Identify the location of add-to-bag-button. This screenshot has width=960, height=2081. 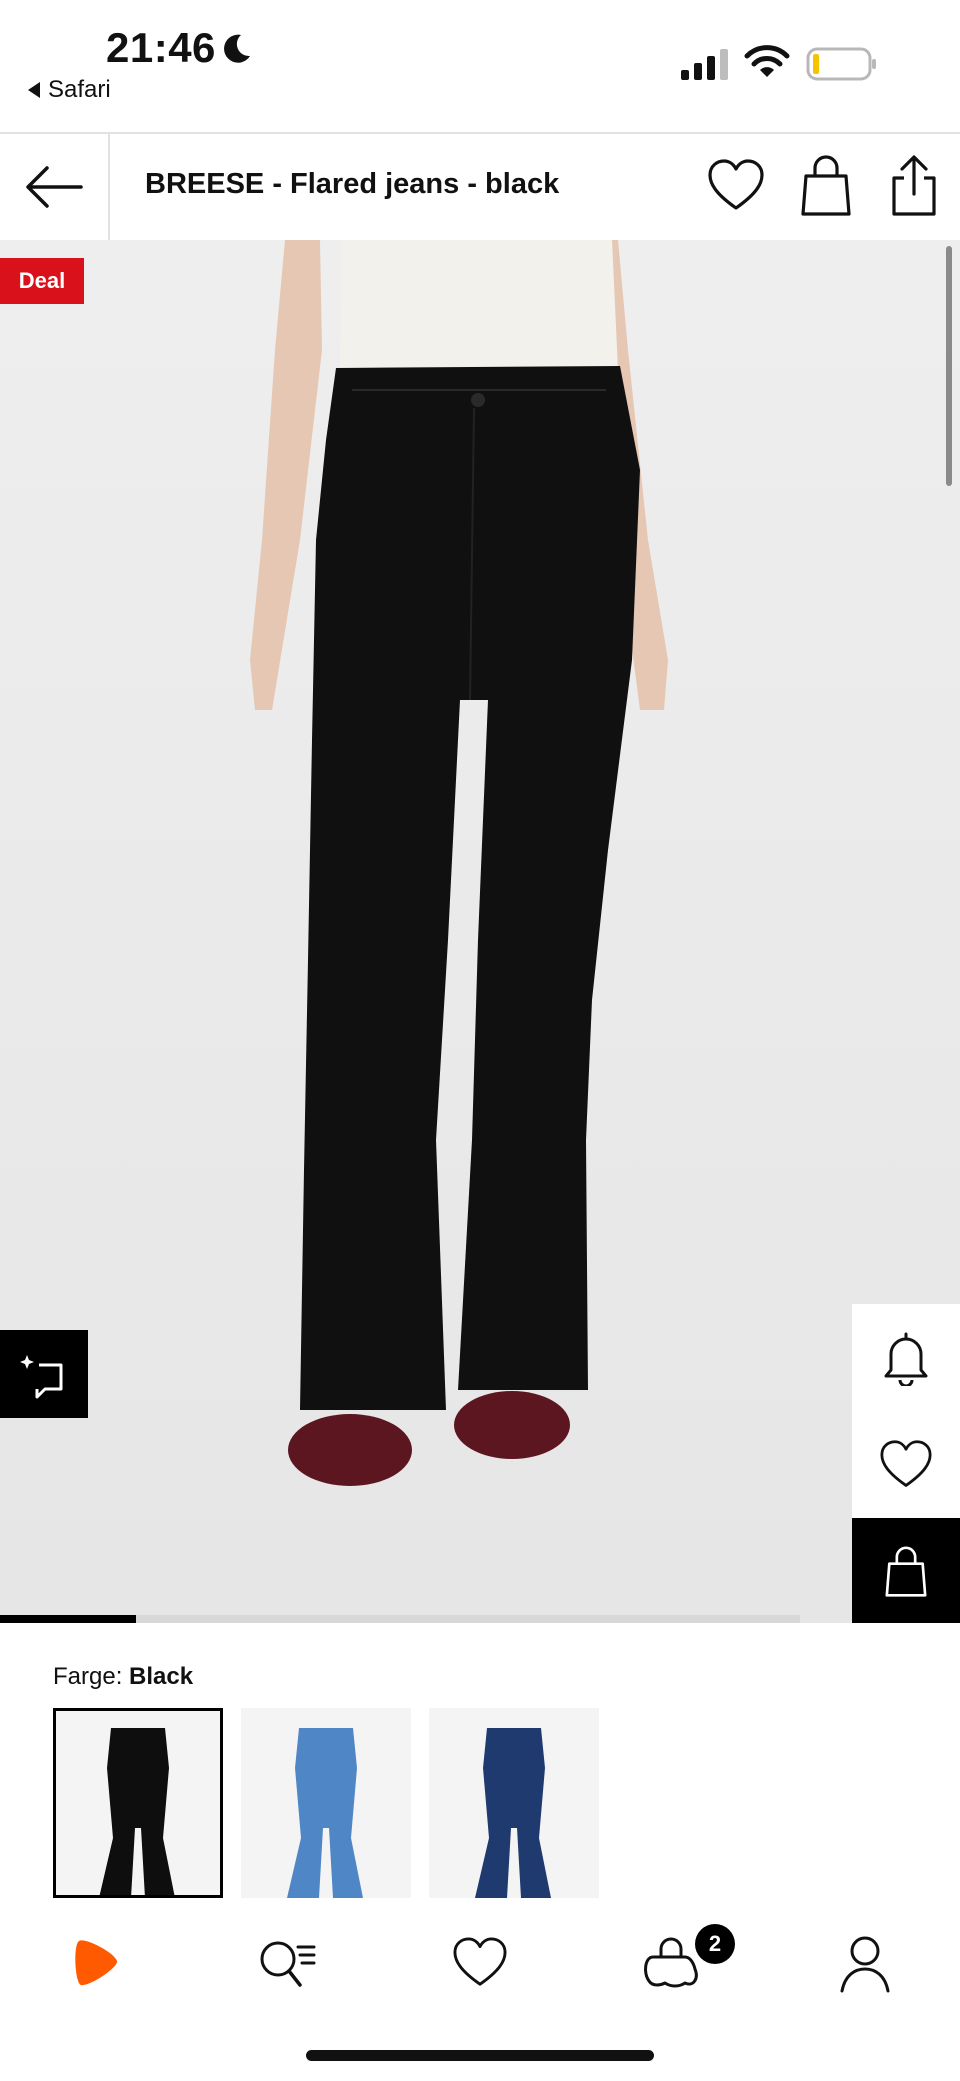
(906, 1570).